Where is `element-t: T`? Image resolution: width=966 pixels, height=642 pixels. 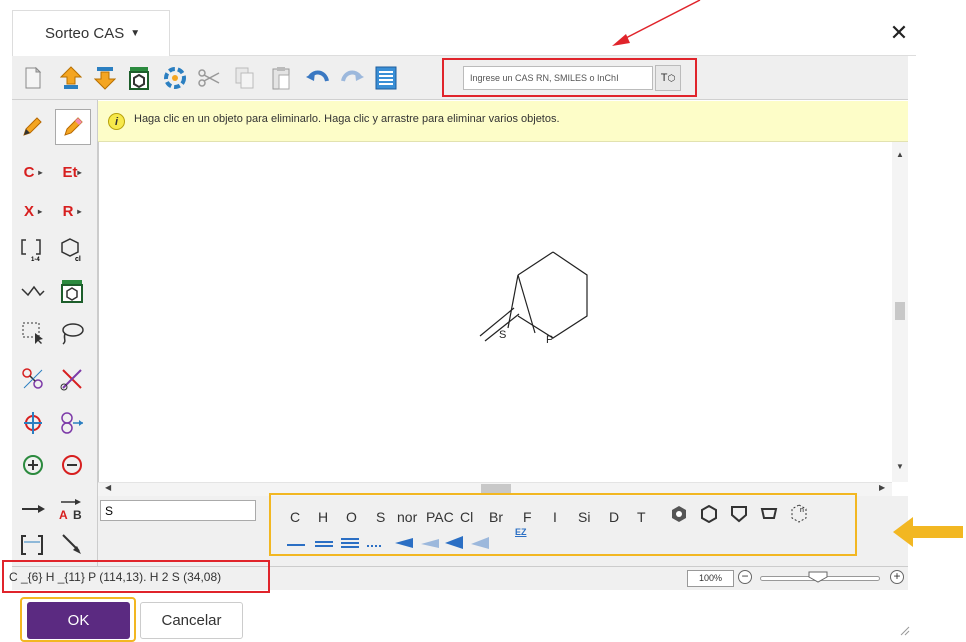
element-t: T is located at coordinates (641, 517).